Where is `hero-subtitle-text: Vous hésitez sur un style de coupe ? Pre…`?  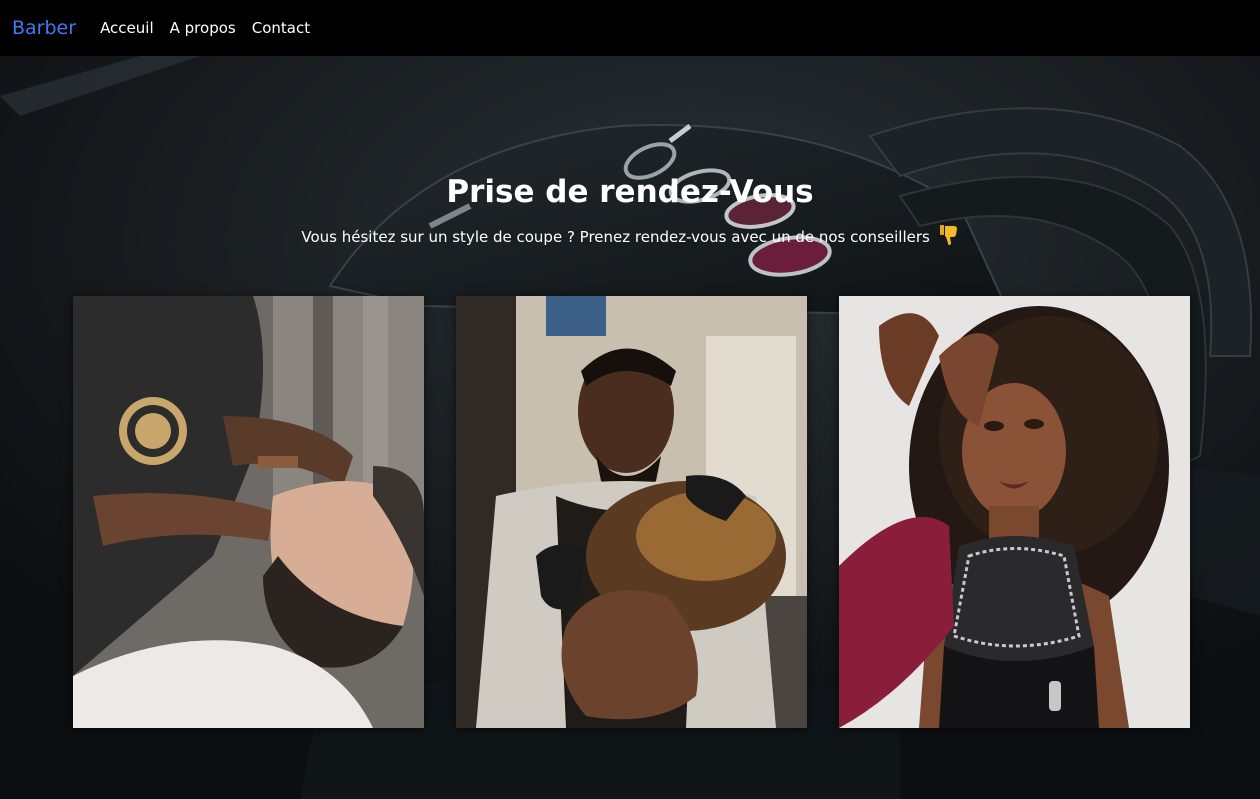
hero-subtitle-text: Vous hésitez sur un style de coupe ? Pre… is located at coordinates (615, 237).